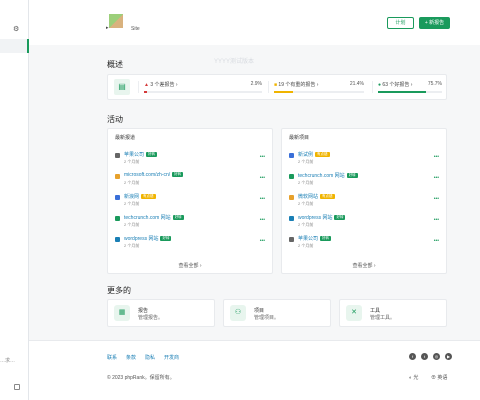  I want to click on copyright-text: © 2023 phpRank。保留所有。, so click(141, 378).